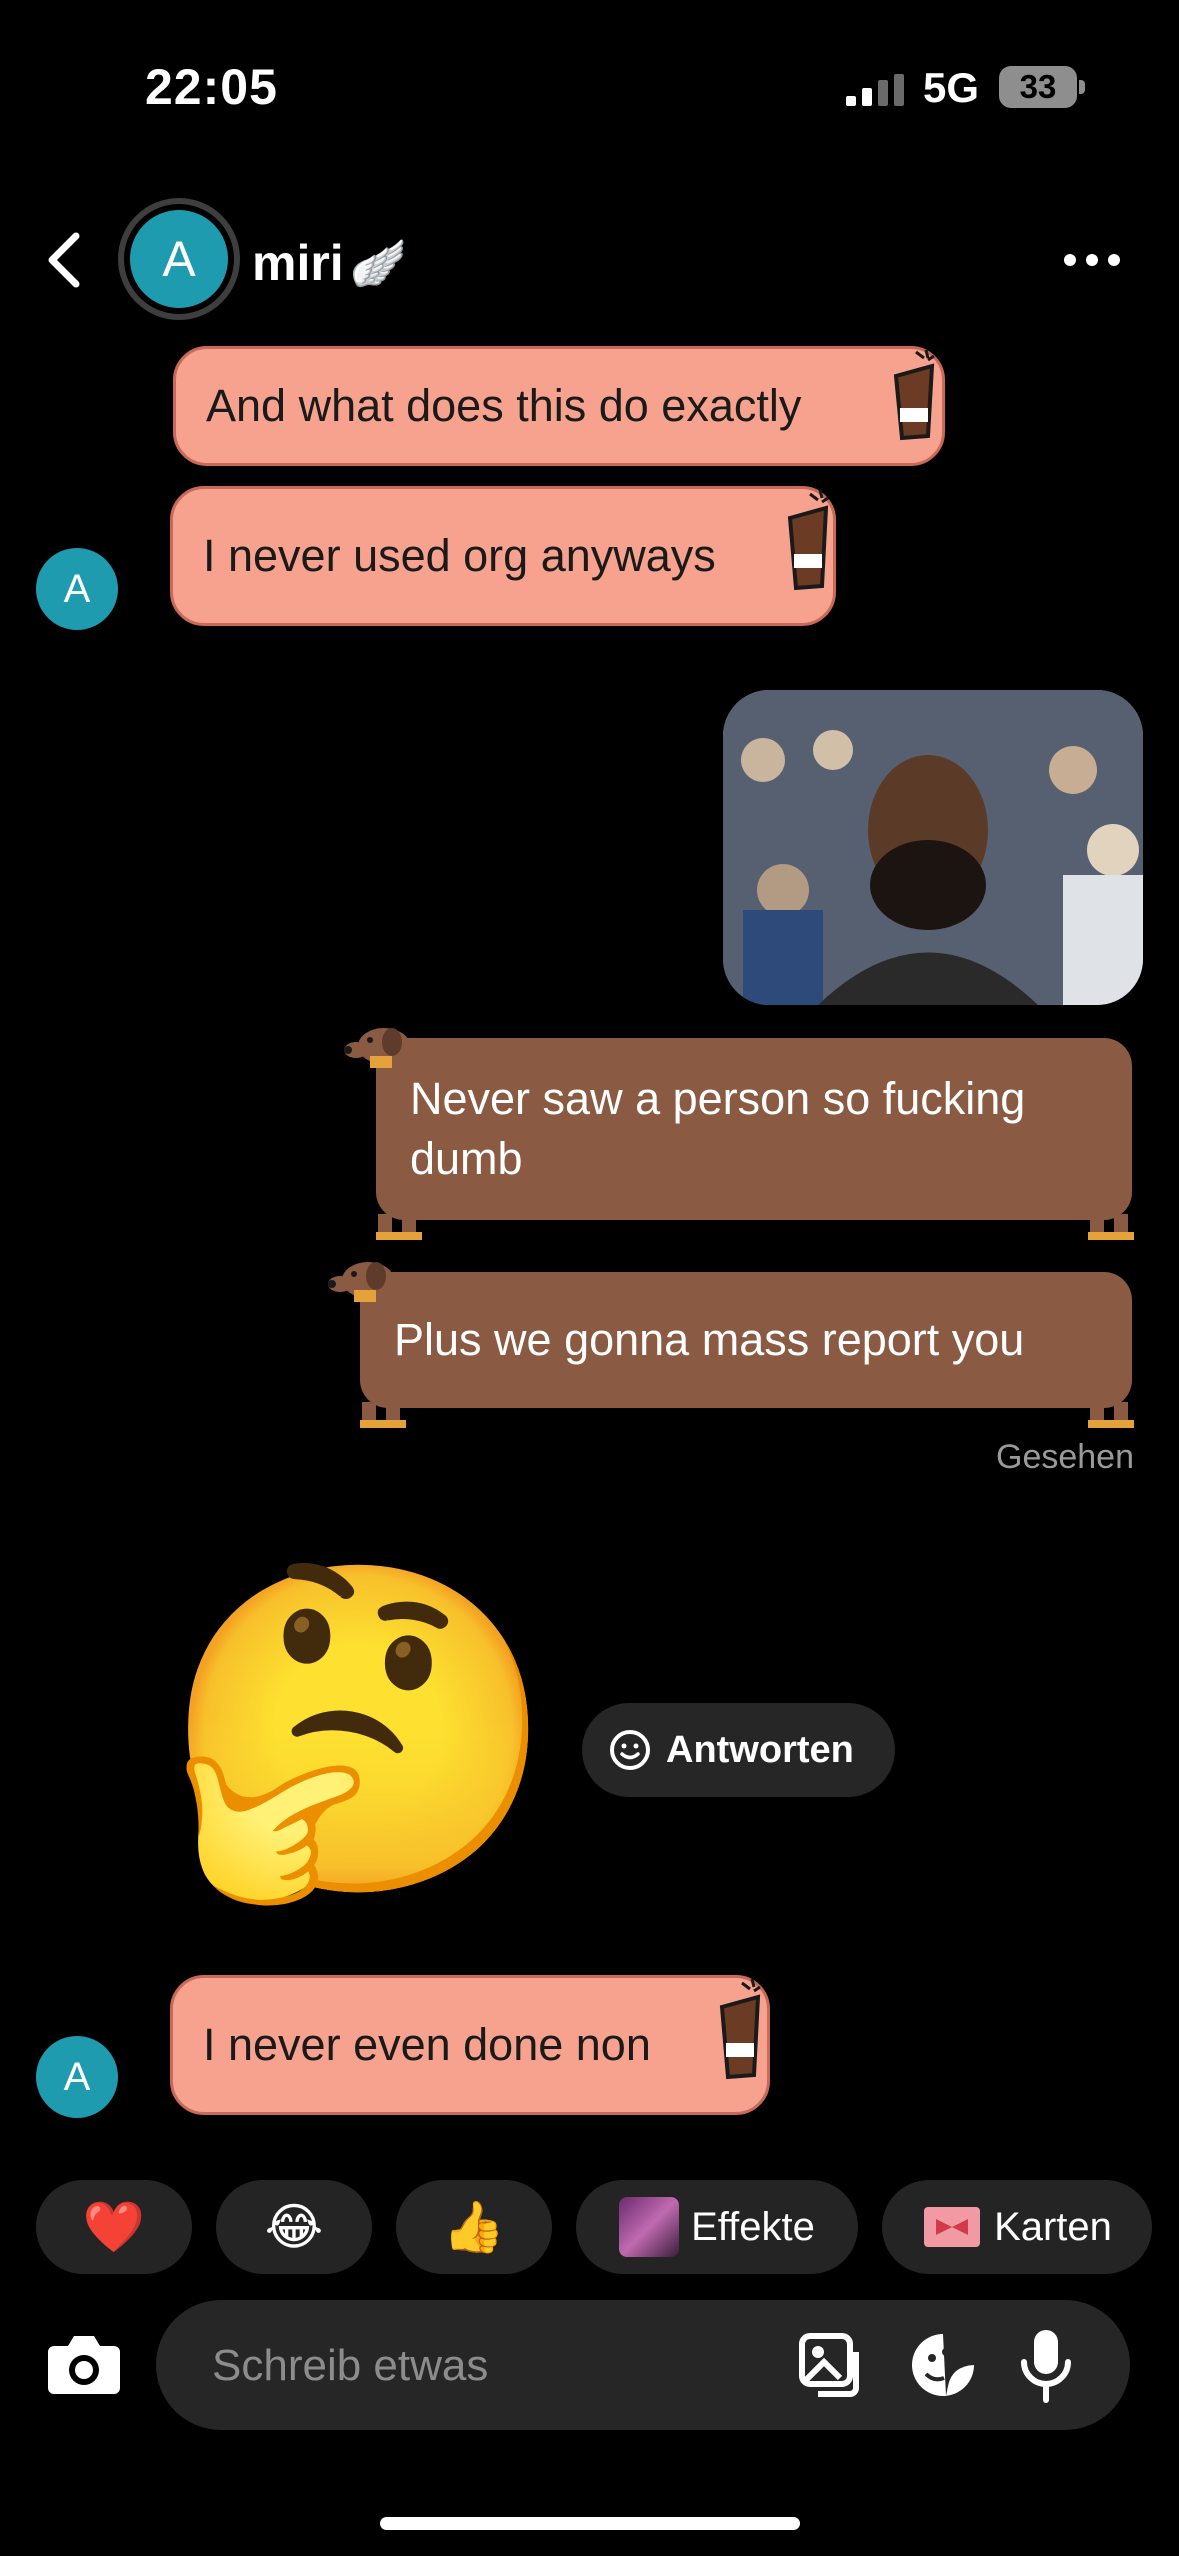 The height and width of the screenshot is (2556, 1179). What do you see at coordinates (1053, 2226) in the screenshot?
I see `cards-label: Karten` at bounding box center [1053, 2226].